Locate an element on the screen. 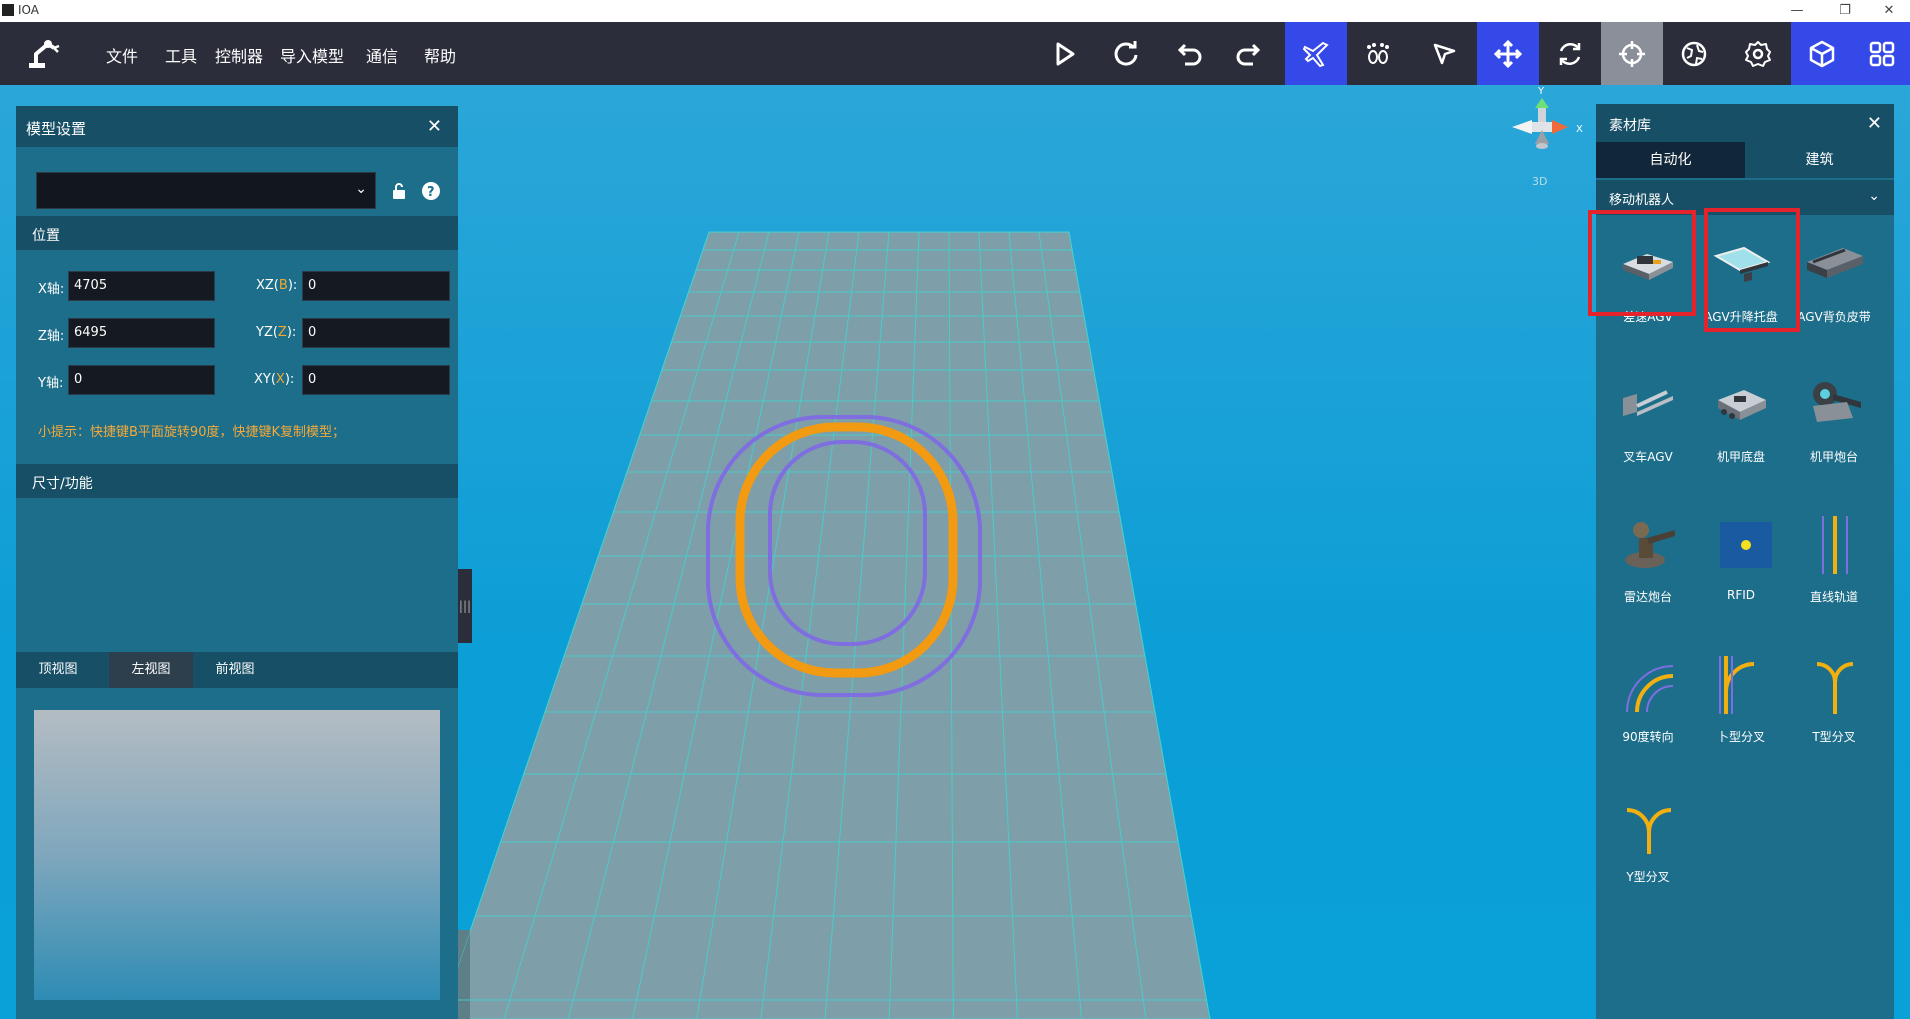 The height and width of the screenshot is (1019, 1910). library-item-mech-turret: 机甲炮台 is located at coordinates (1834, 426).